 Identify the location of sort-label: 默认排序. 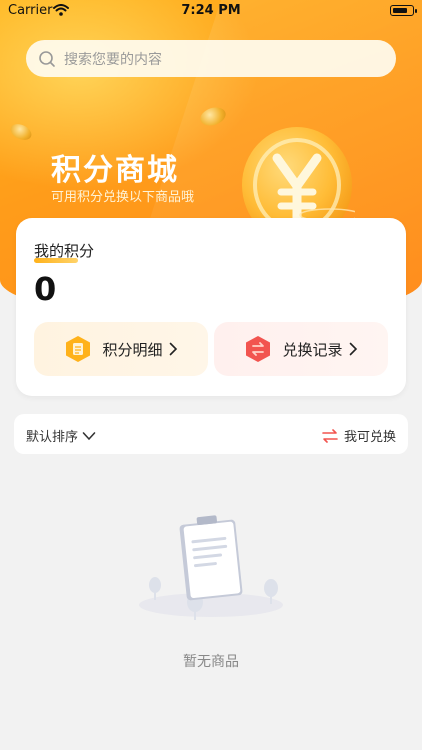
(52, 437).